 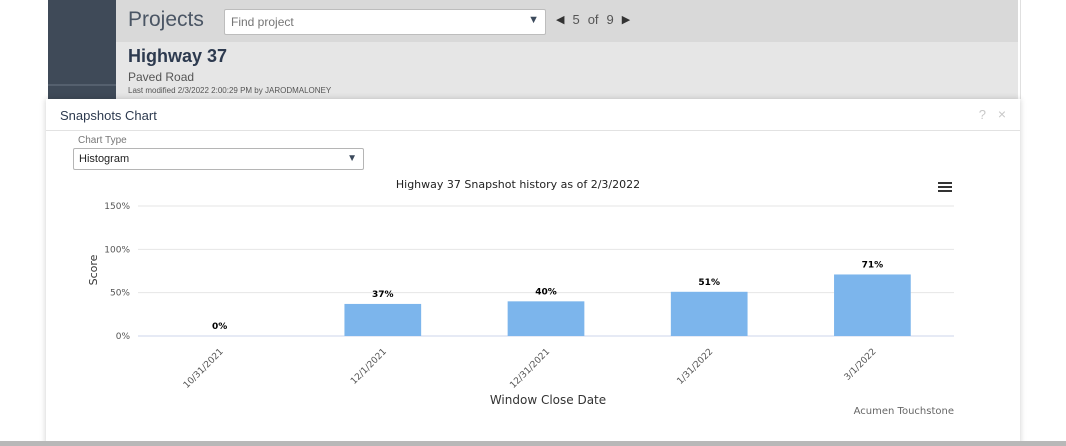 I want to click on bars, so click(x=627, y=305).